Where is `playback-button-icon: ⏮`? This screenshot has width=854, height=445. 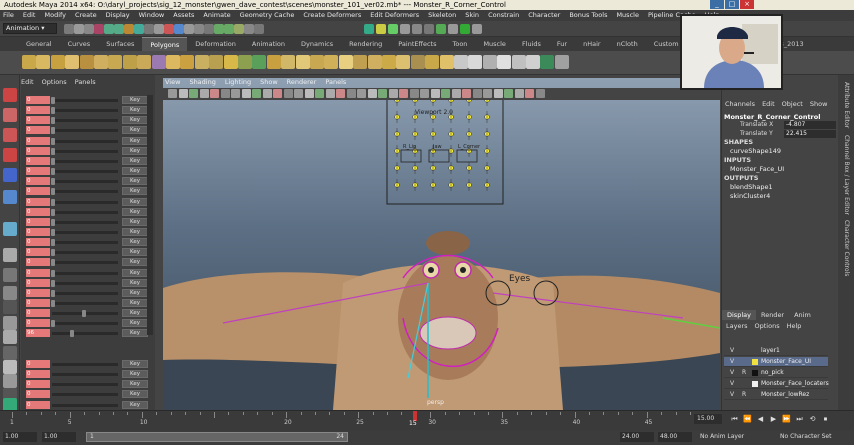 playback-button-icon: ⏮ is located at coordinates (734, 419).